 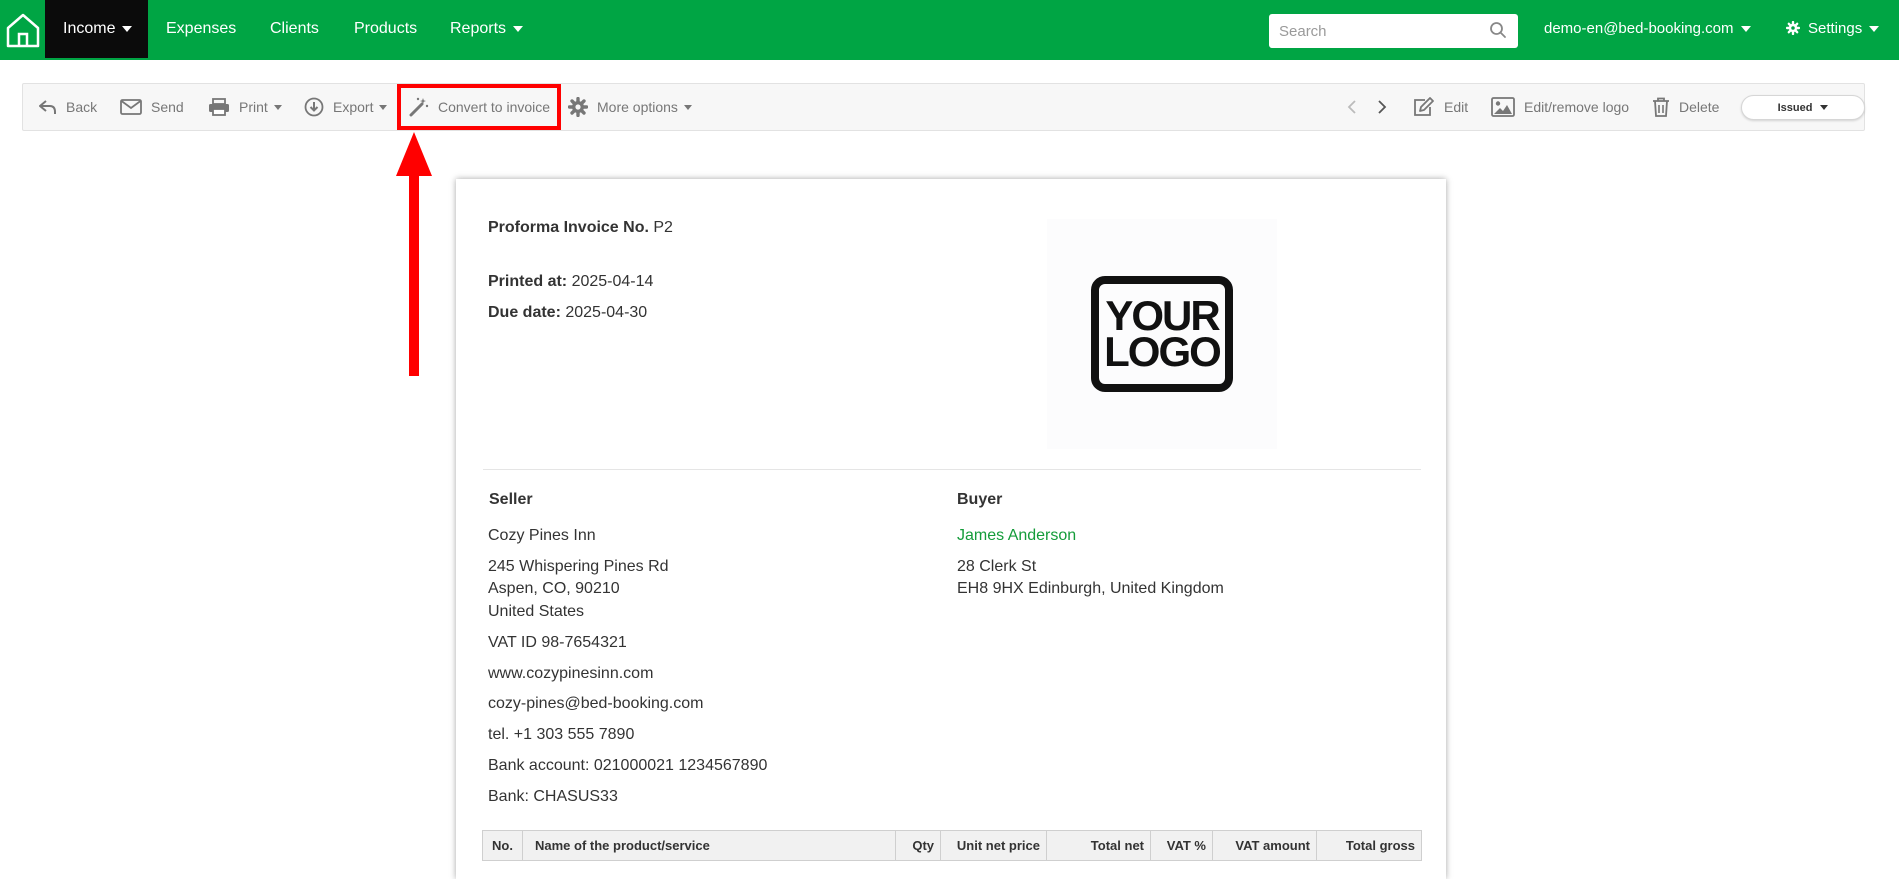 What do you see at coordinates (82, 107) in the screenshot?
I see `back-label: Back` at bounding box center [82, 107].